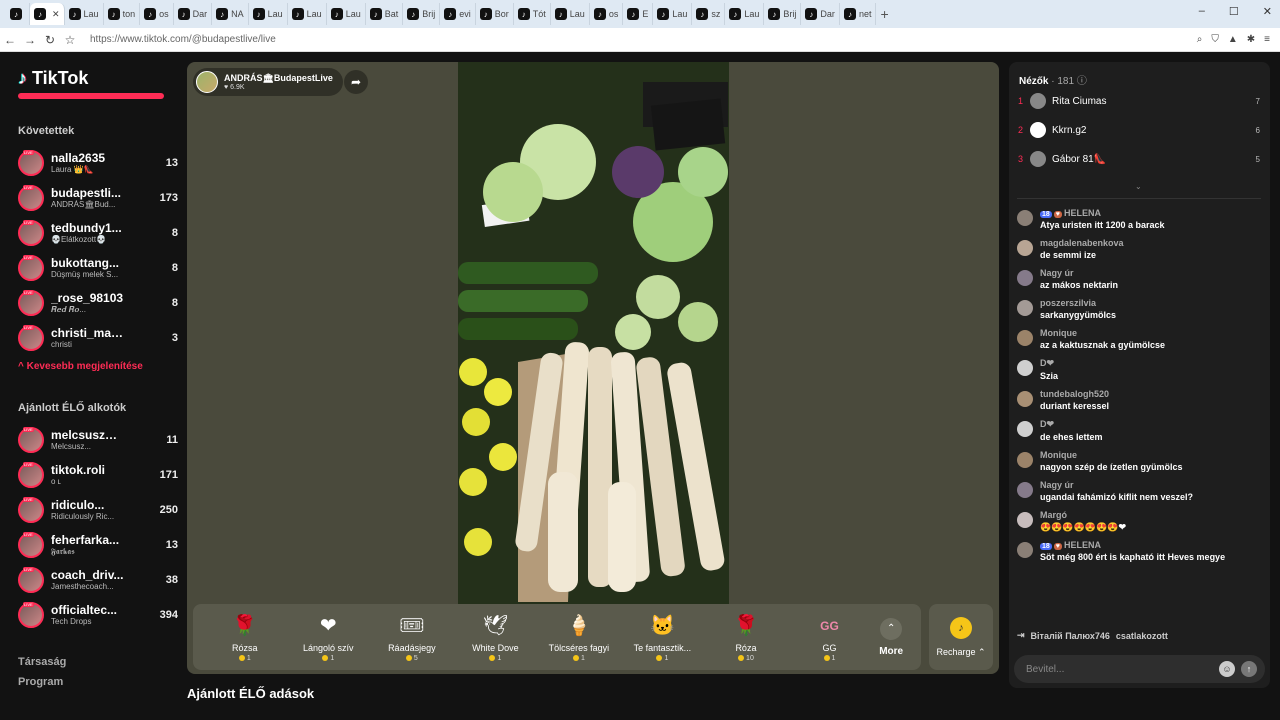 This screenshot has height=720, width=1280. I want to click on browser-tab: ♪ Bor, so click(495, 14).